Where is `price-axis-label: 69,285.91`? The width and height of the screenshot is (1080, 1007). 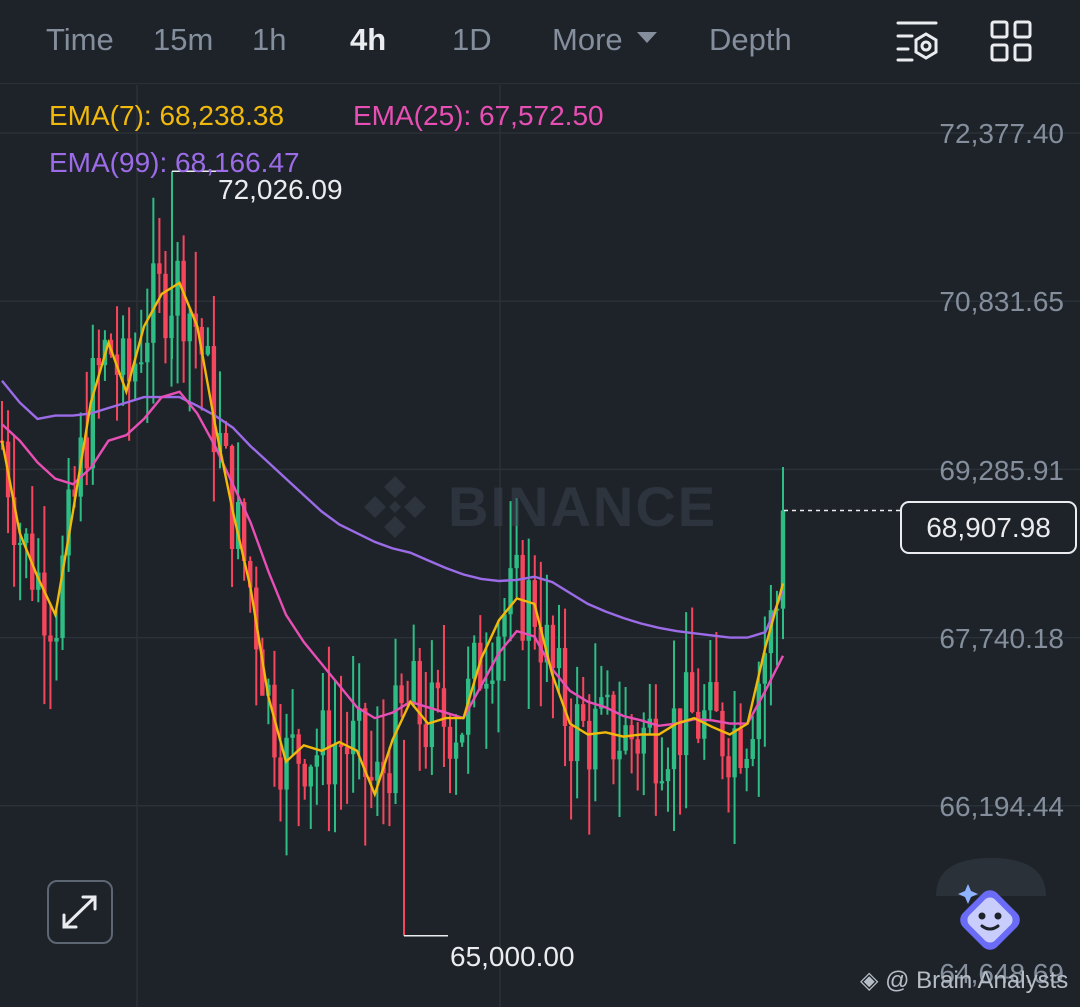
price-axis-label: 69,285.91 is located at coordinates (1001, 470).